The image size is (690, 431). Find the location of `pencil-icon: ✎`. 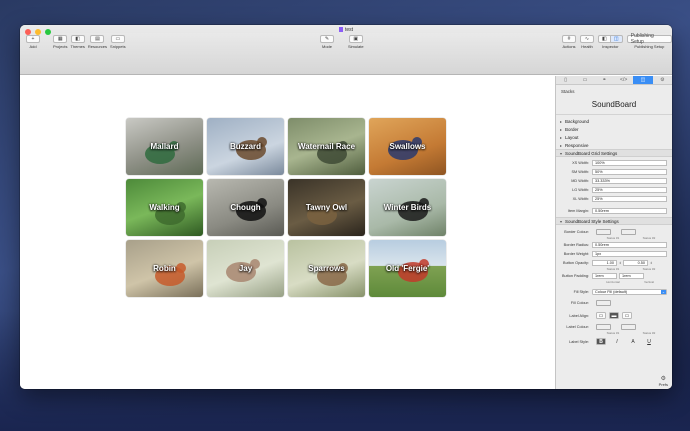

pencil-icon: ✎ is located at coordinates (327, 39).